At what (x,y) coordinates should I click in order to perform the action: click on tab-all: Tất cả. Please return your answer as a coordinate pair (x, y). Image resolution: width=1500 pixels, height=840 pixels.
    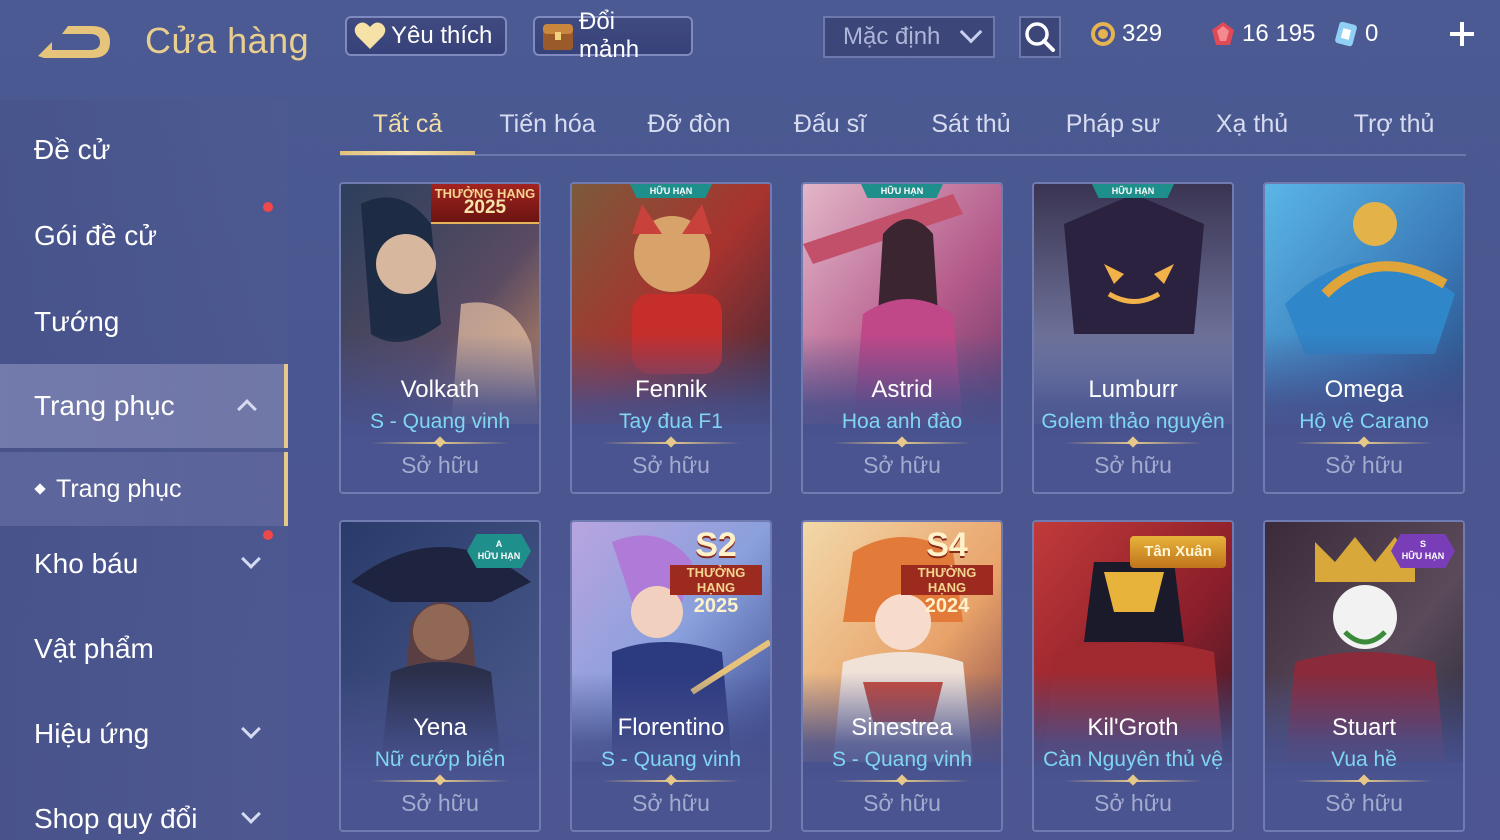
    Looking at the image, I should click on (407, 124).